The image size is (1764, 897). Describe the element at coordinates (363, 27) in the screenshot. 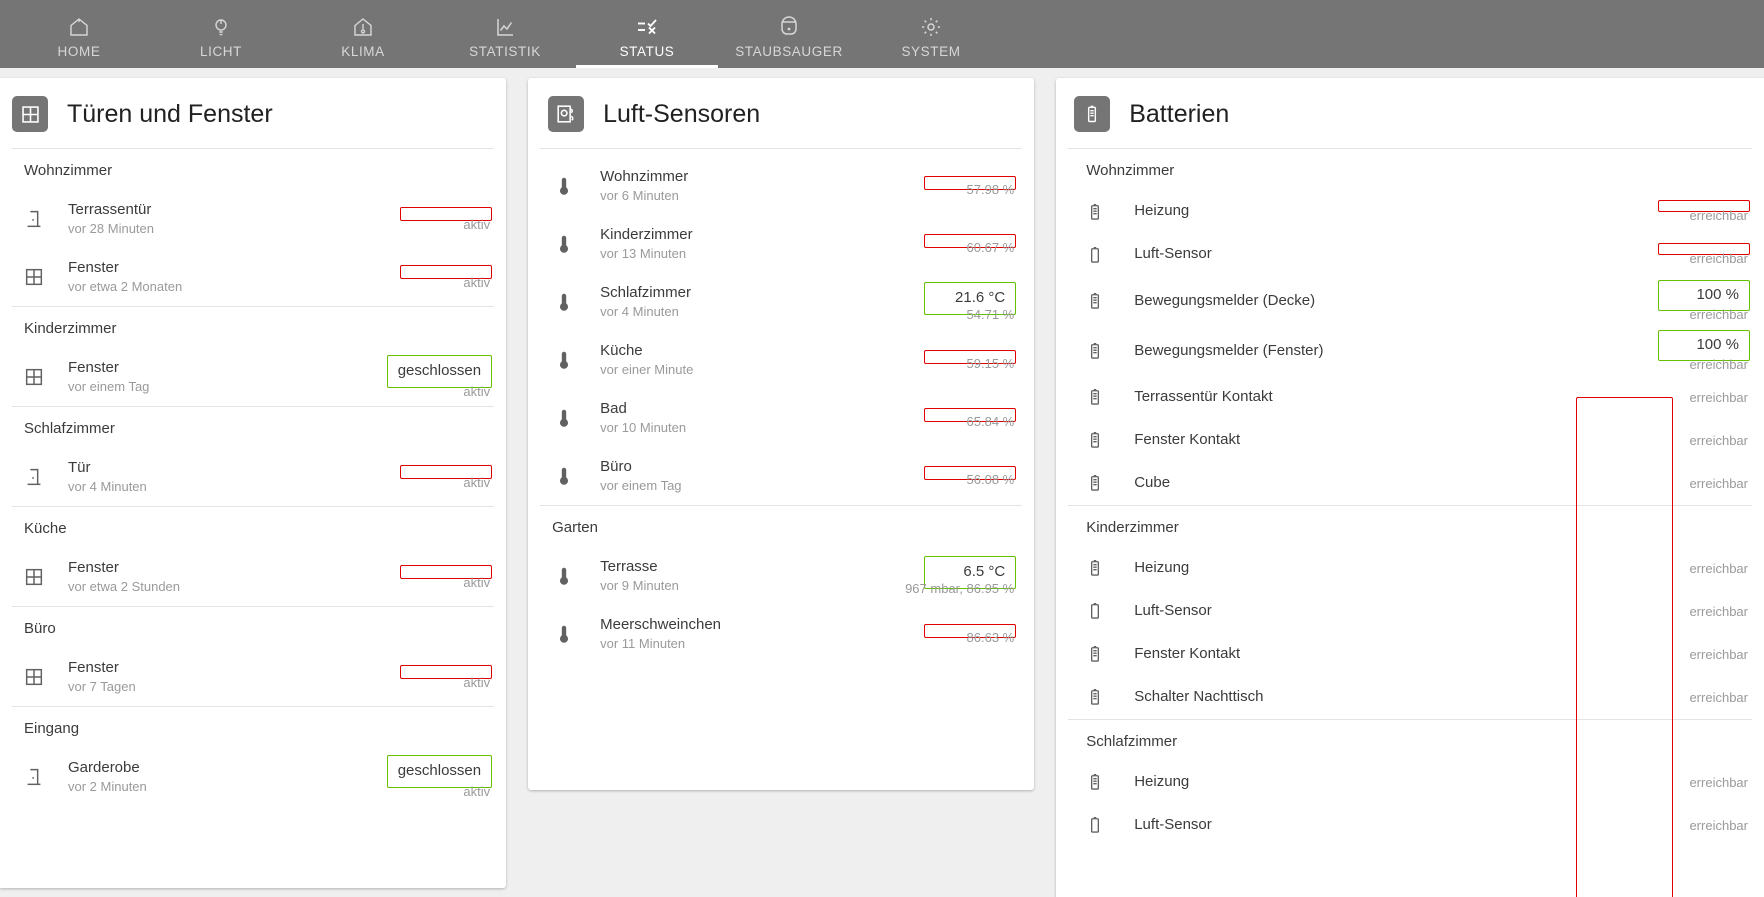

I see `thermostat-icon` at that location.